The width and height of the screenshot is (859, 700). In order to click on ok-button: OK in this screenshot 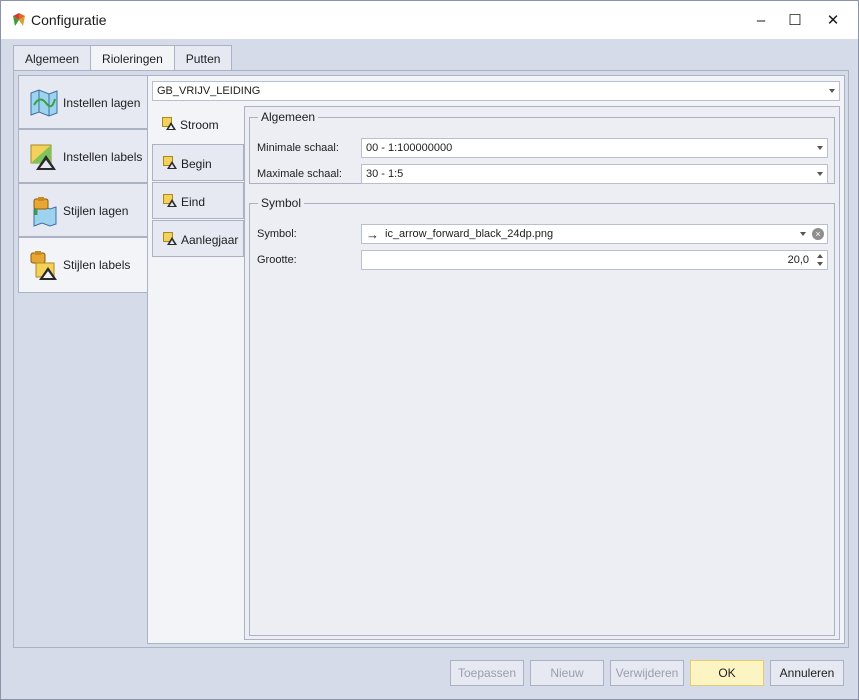, I will do `click(727, 673)`.